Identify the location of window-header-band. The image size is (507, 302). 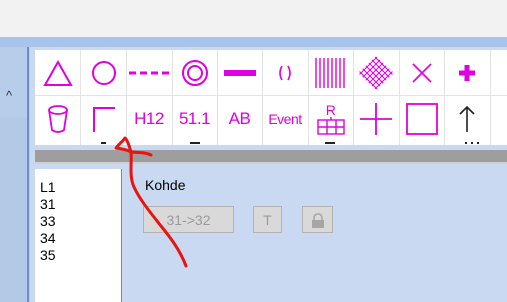
(253, 42).